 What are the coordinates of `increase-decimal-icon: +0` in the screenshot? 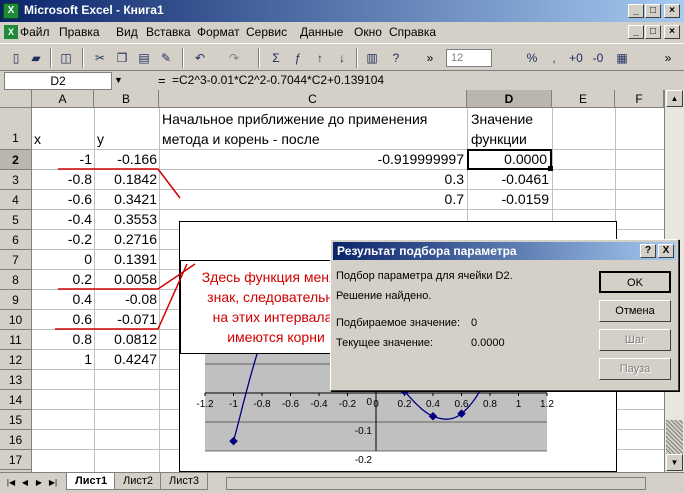 It's located at (576, 58).